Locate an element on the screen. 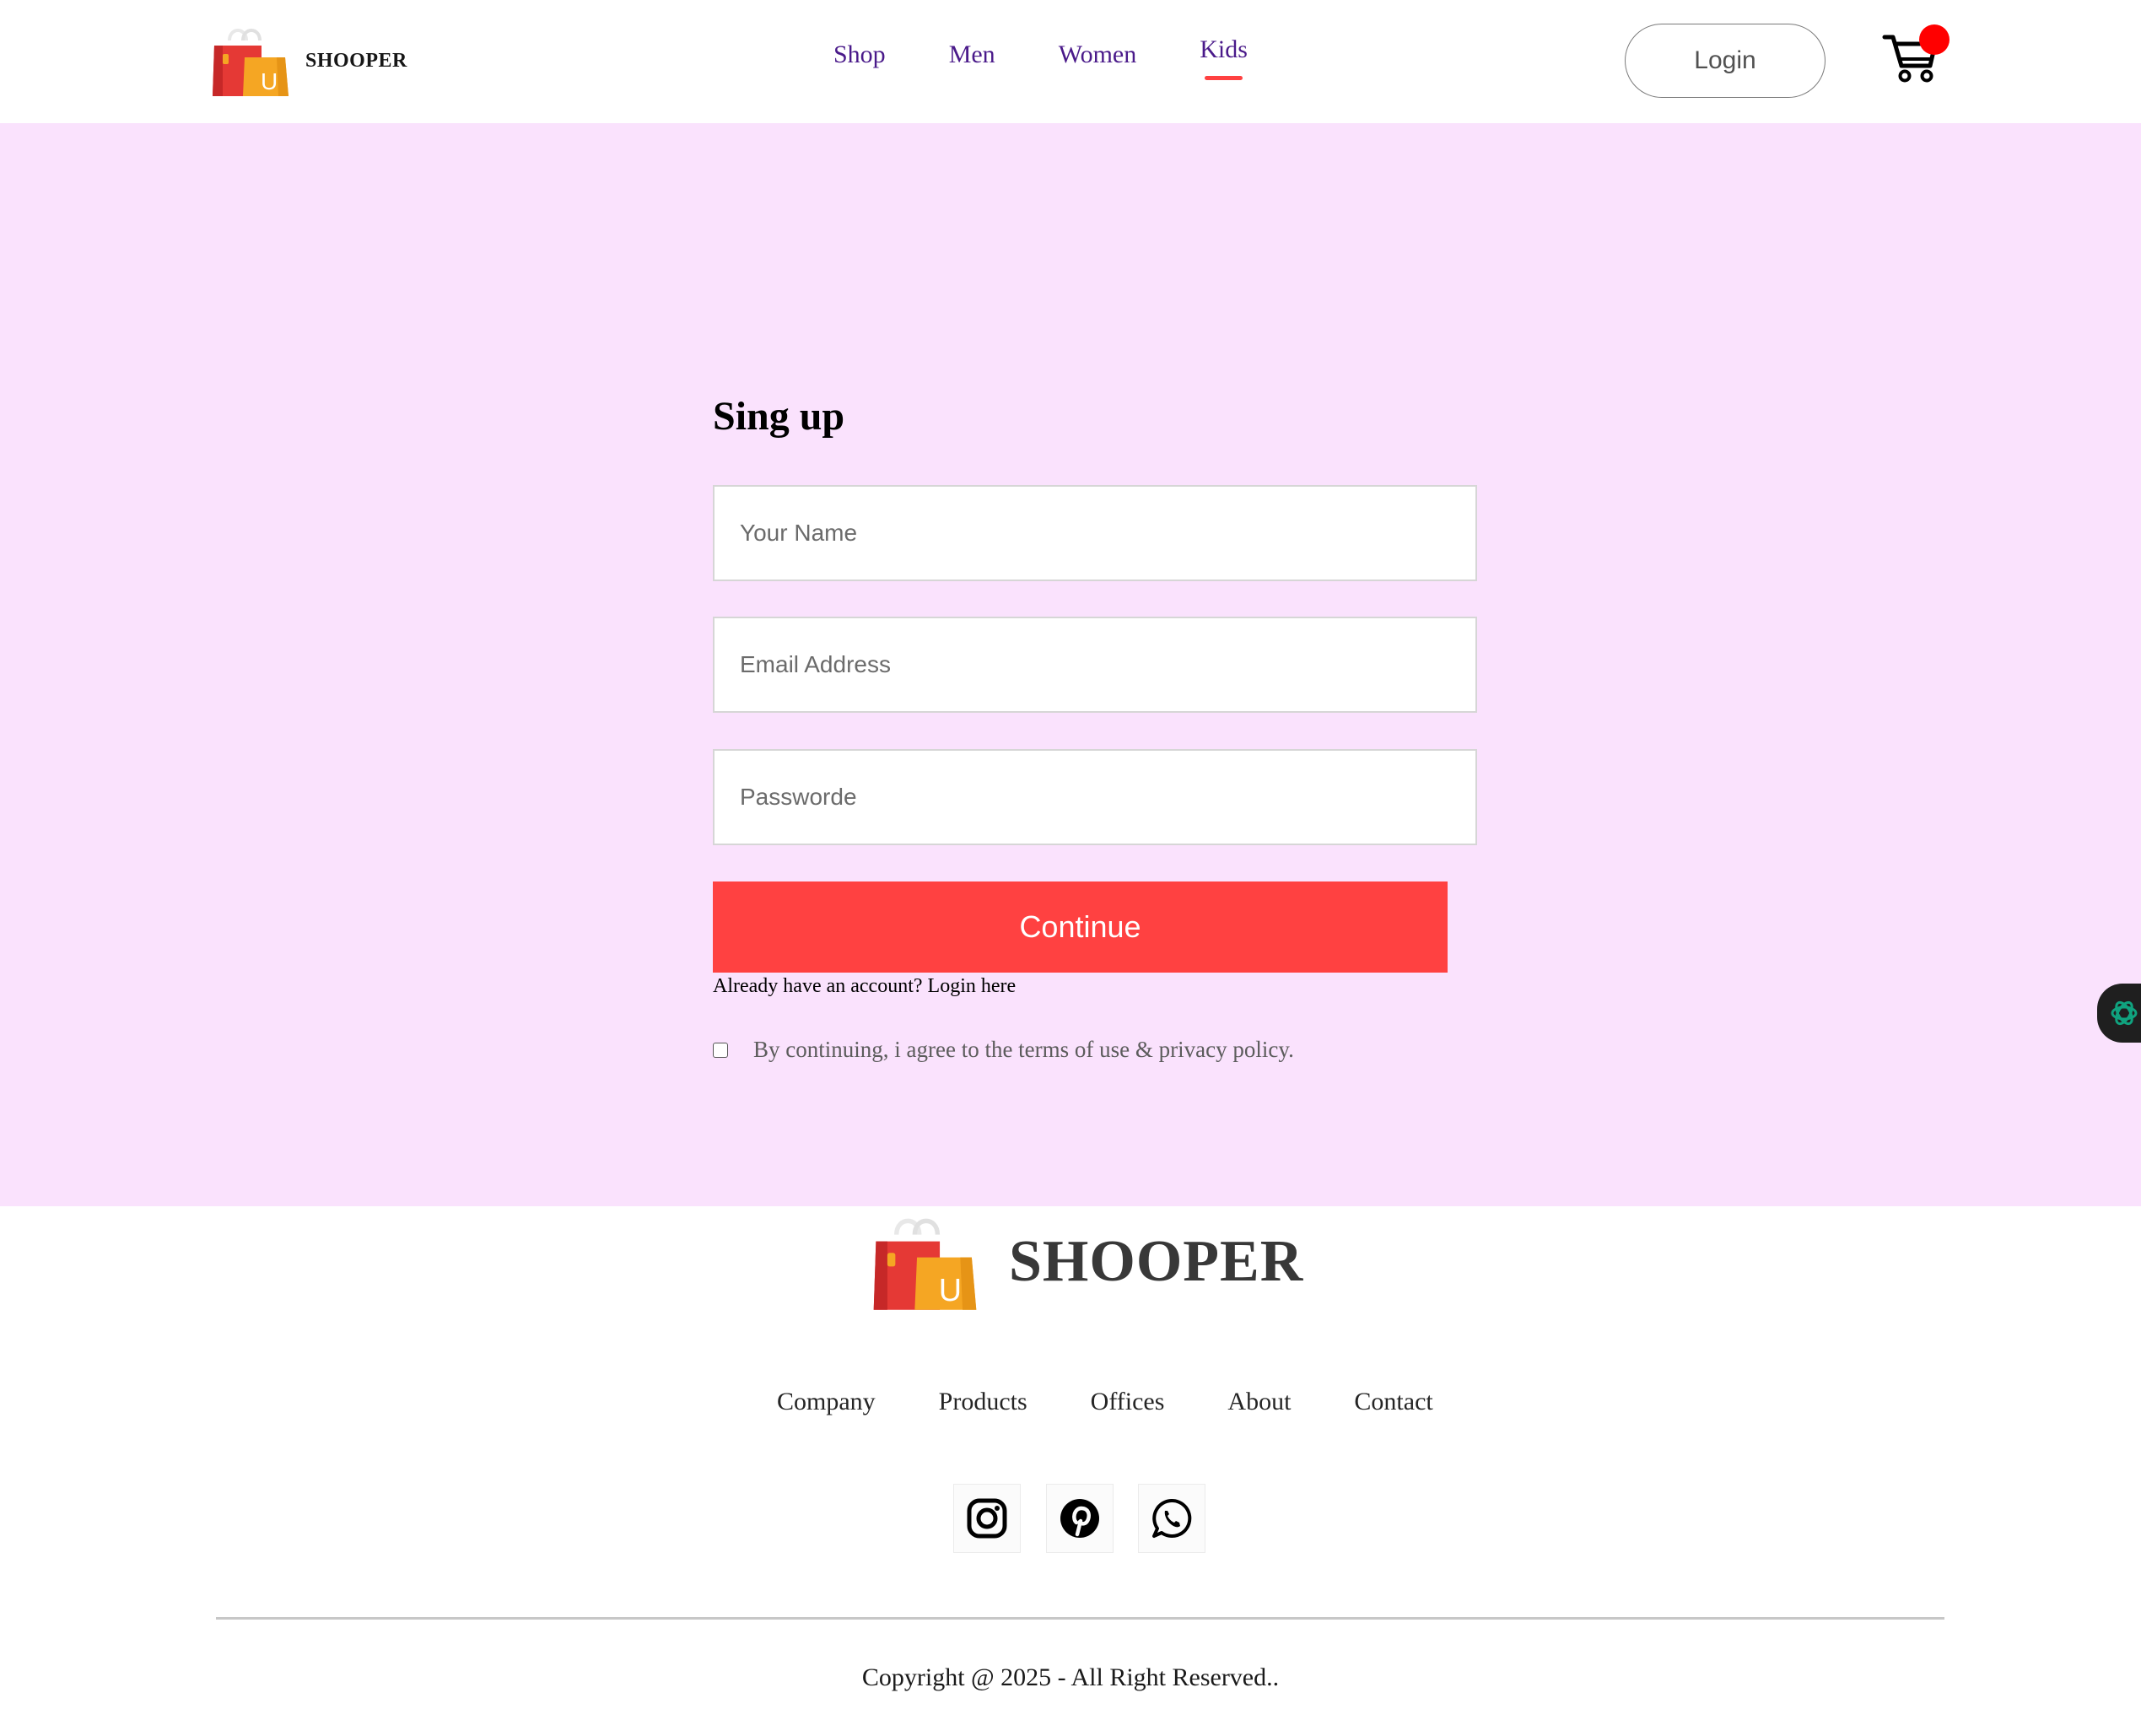 The width and height of the screenshot is (2141, 1736). already-account-text: Already have an account? Login here is located at coordinates (864, 987).